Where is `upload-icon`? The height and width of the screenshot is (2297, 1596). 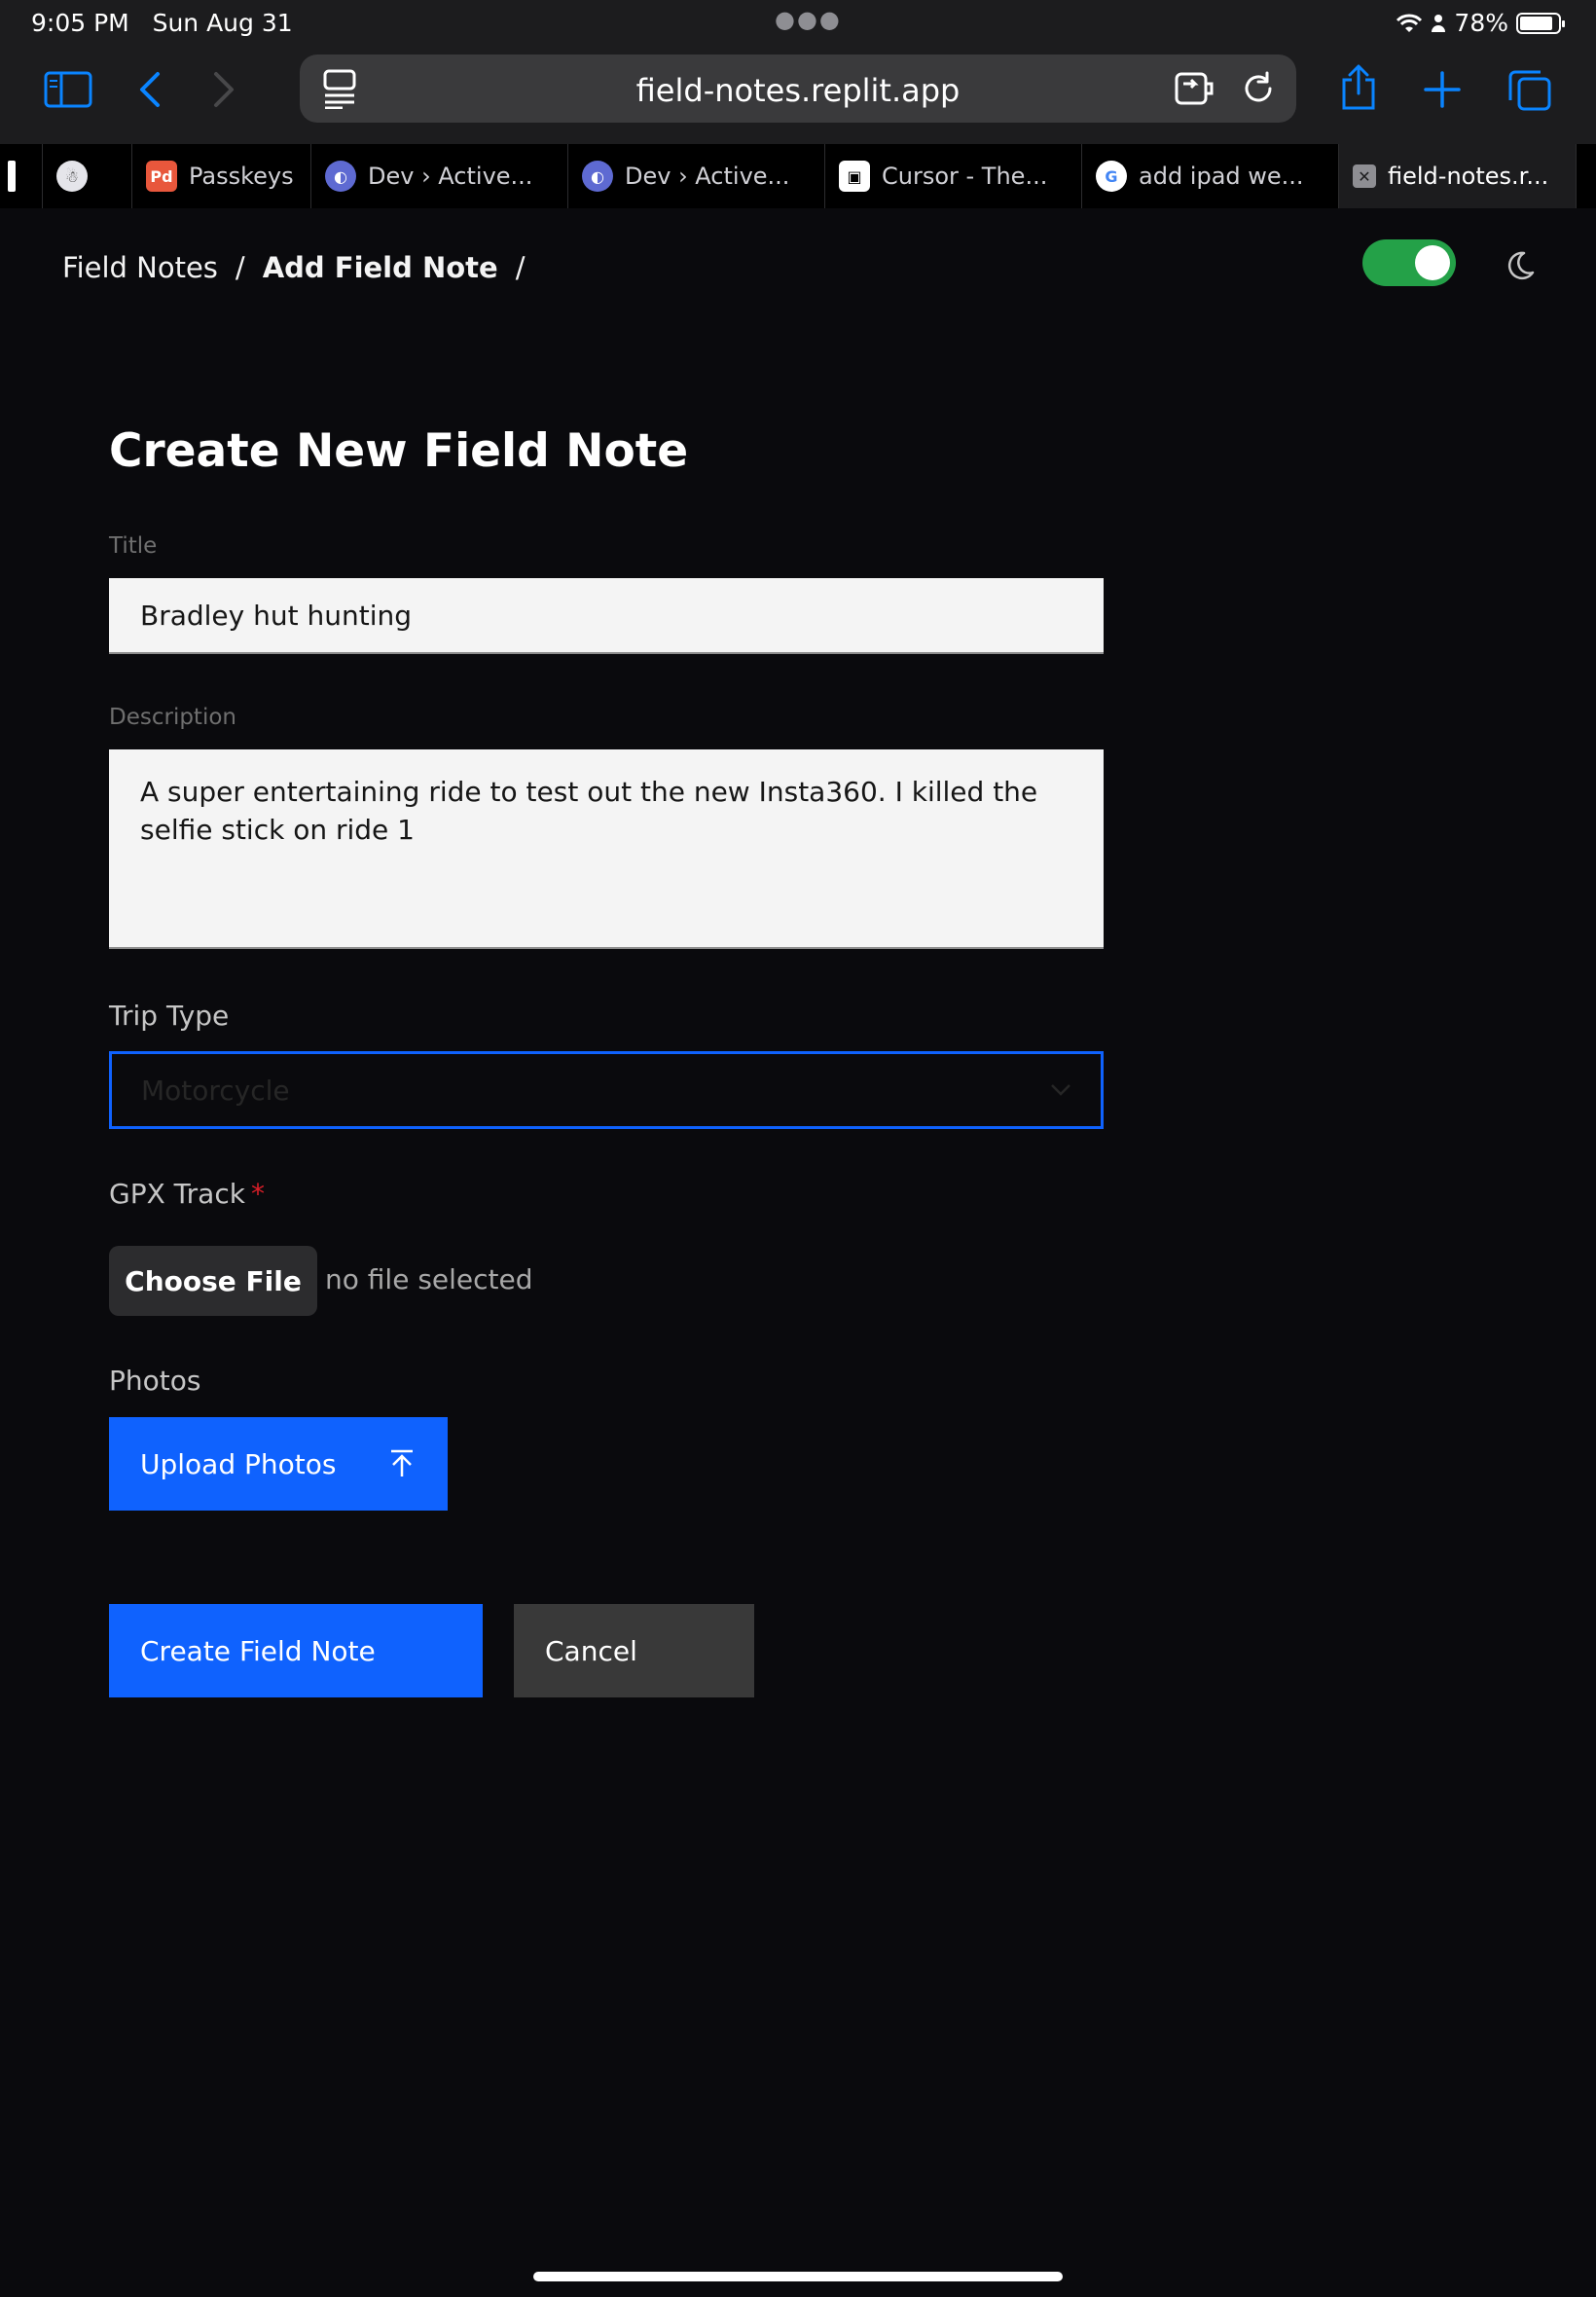 upload-icon is located at coordinates (402, 1463).